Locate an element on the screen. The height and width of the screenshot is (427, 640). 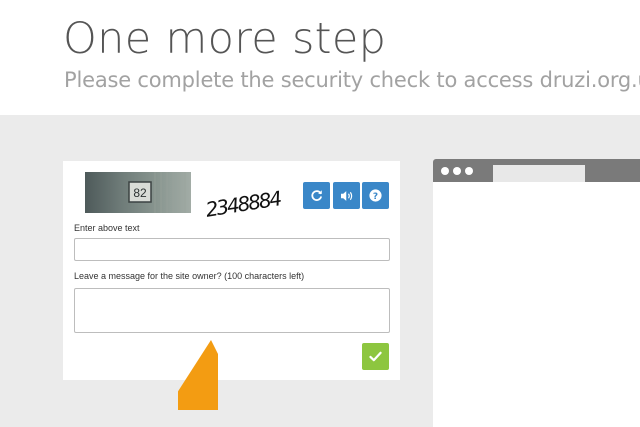
message-textarea is located at coordinates (232, 310).